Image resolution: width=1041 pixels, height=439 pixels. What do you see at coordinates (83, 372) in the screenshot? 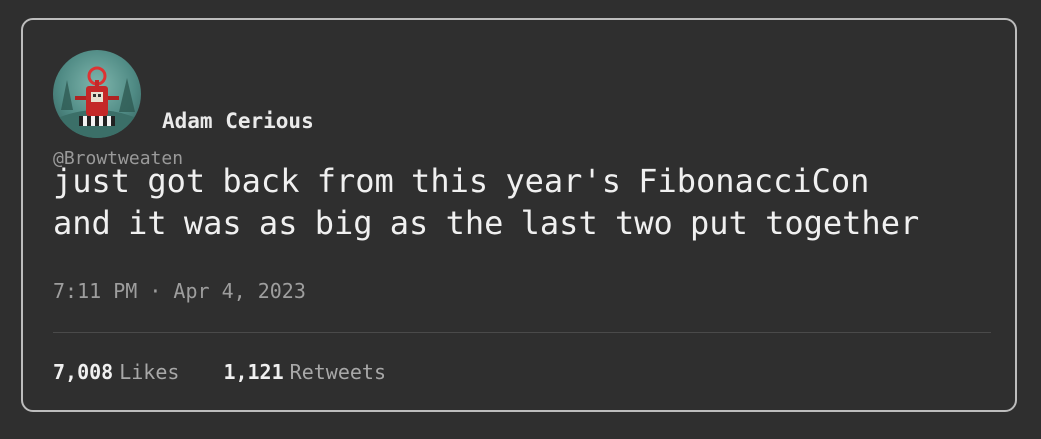
I see `likes-count: 7,008` at bounding box center [83, 372].